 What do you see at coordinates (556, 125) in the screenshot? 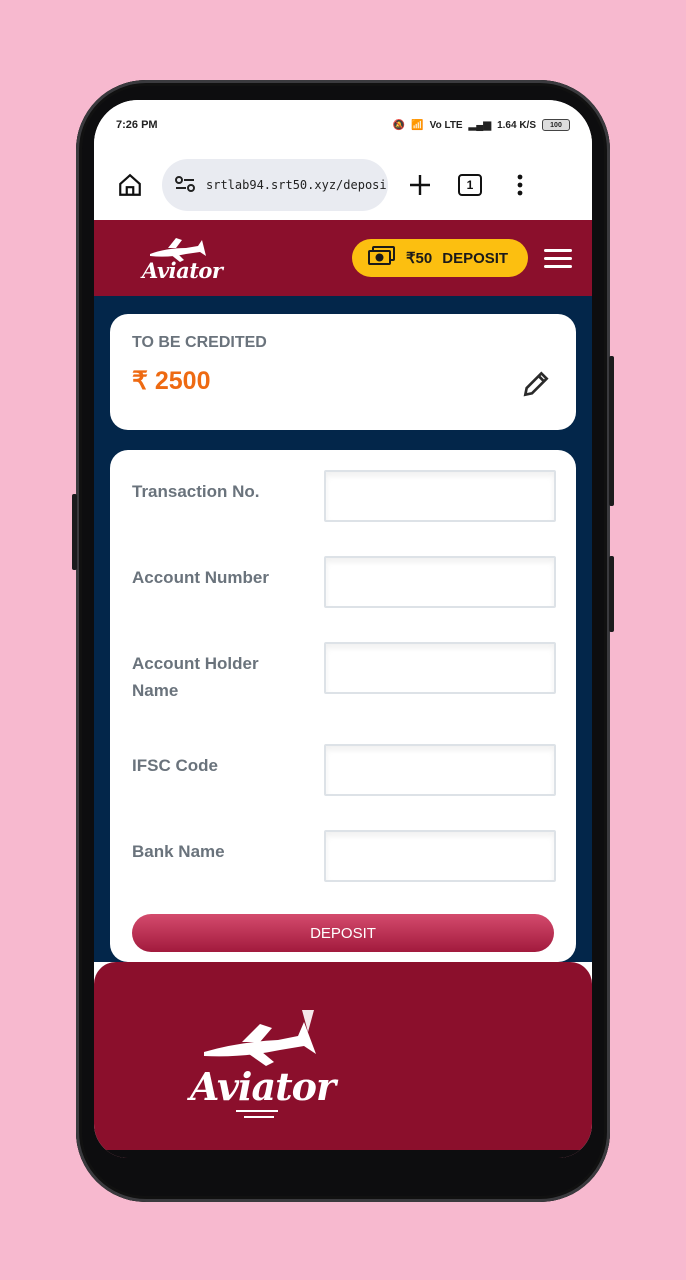
I see `battery-icon: 100` at bounding box center [556, 125].